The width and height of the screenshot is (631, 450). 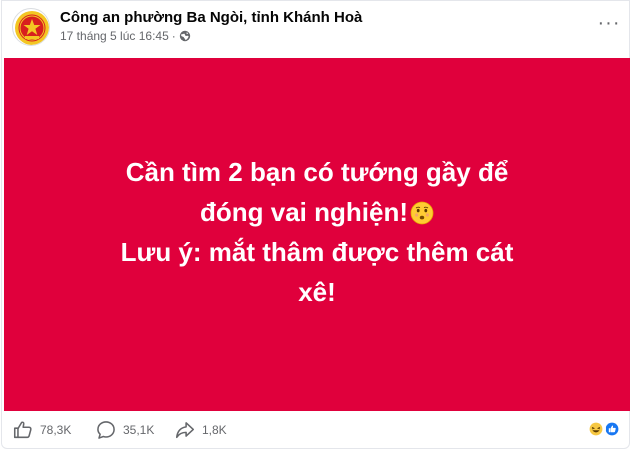 I want to click on comment-button: 35,1K, so click(x=124, y=430).